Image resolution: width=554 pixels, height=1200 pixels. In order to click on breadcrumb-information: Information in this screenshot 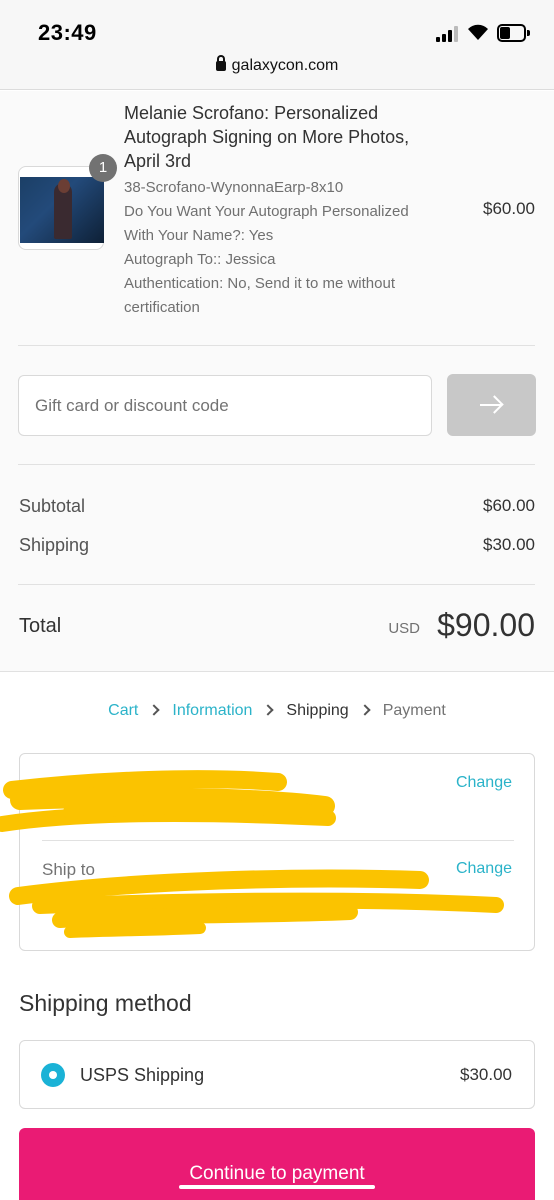, I will do `click(212, 710)`.